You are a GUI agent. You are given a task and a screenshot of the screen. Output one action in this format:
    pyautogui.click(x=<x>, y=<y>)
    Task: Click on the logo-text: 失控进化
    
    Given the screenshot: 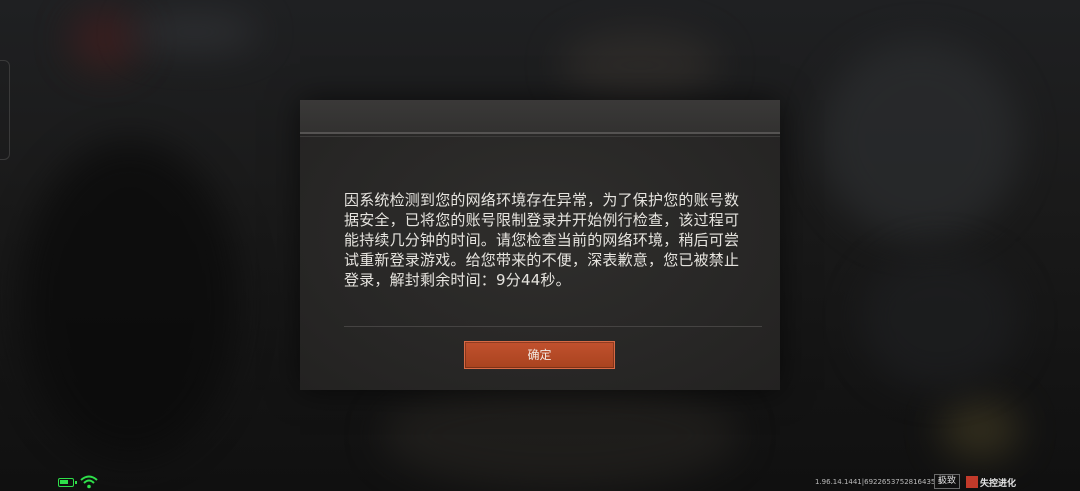 What is the action you would take?
    pyautogui.click(x=998, y=483)
    